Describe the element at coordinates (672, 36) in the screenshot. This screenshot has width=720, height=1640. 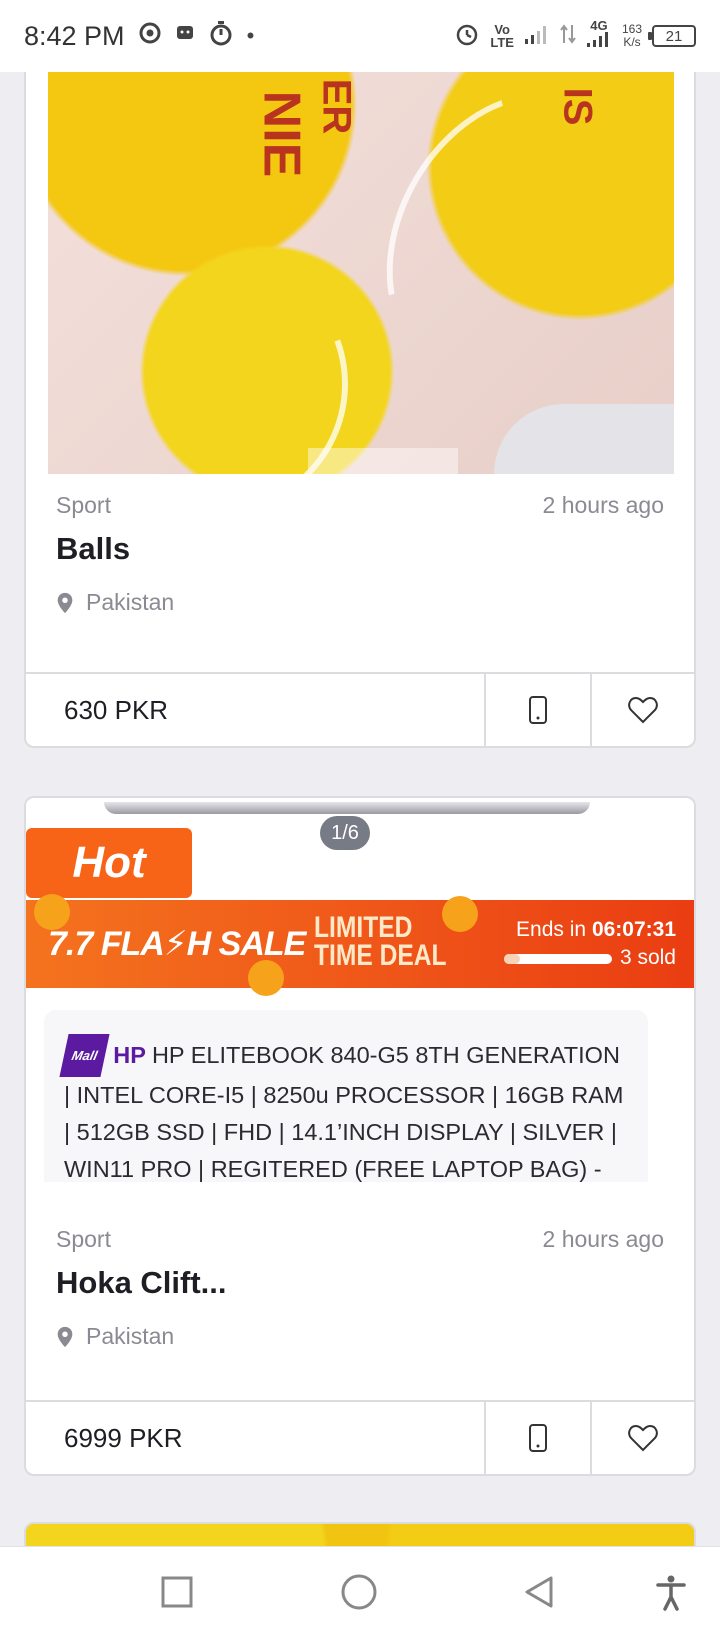
I see `battery-indicator: 21` at that location.